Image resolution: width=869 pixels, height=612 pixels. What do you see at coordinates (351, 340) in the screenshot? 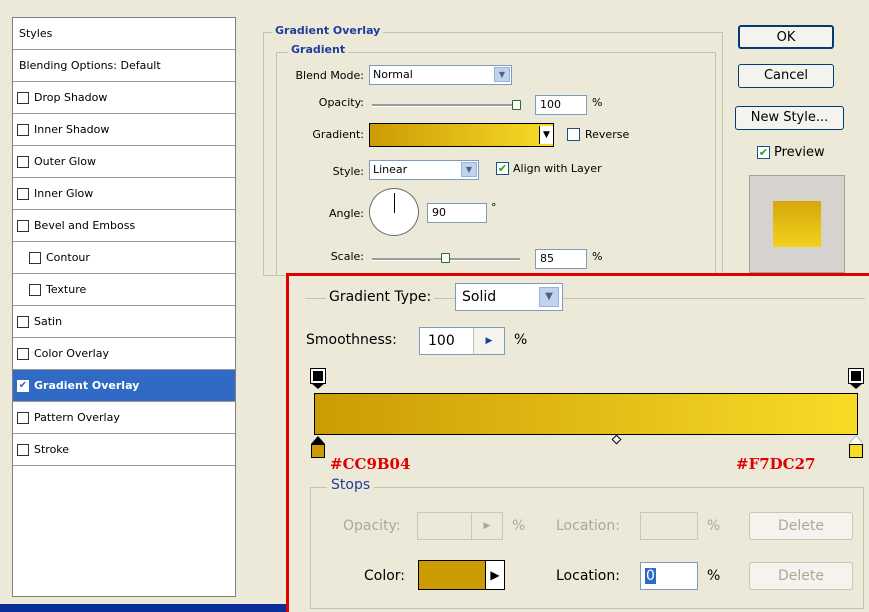
I see `smoothness-label: Smoothness:` at bounding box center [351, 340].